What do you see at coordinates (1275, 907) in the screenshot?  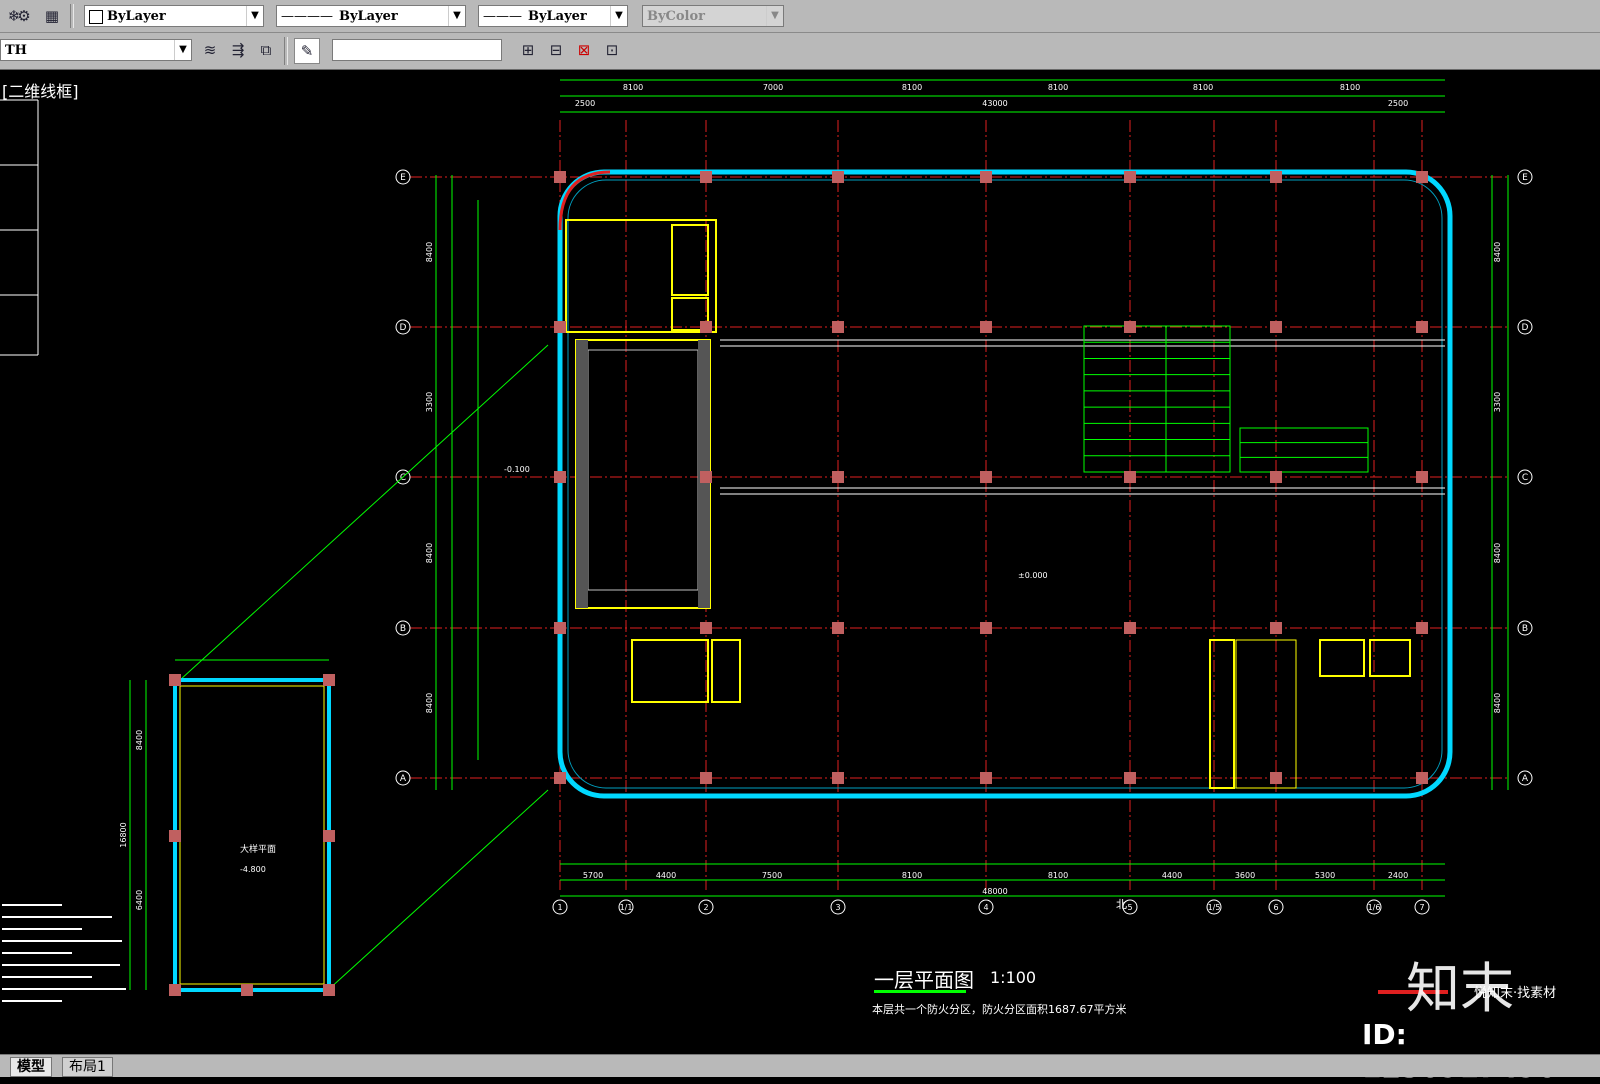 I see `axis-bubble-label: 6` at bounding box center [1275, 907].